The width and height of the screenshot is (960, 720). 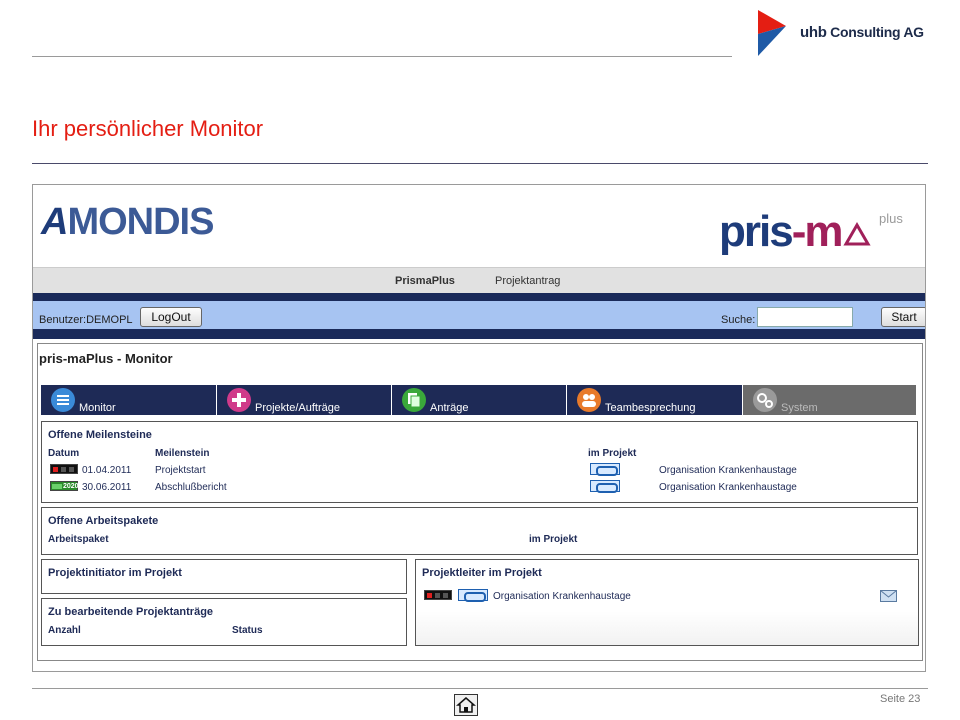 I want to click on work-packages-title: Offene Arbeitspakete, so click(x=103, y=521).